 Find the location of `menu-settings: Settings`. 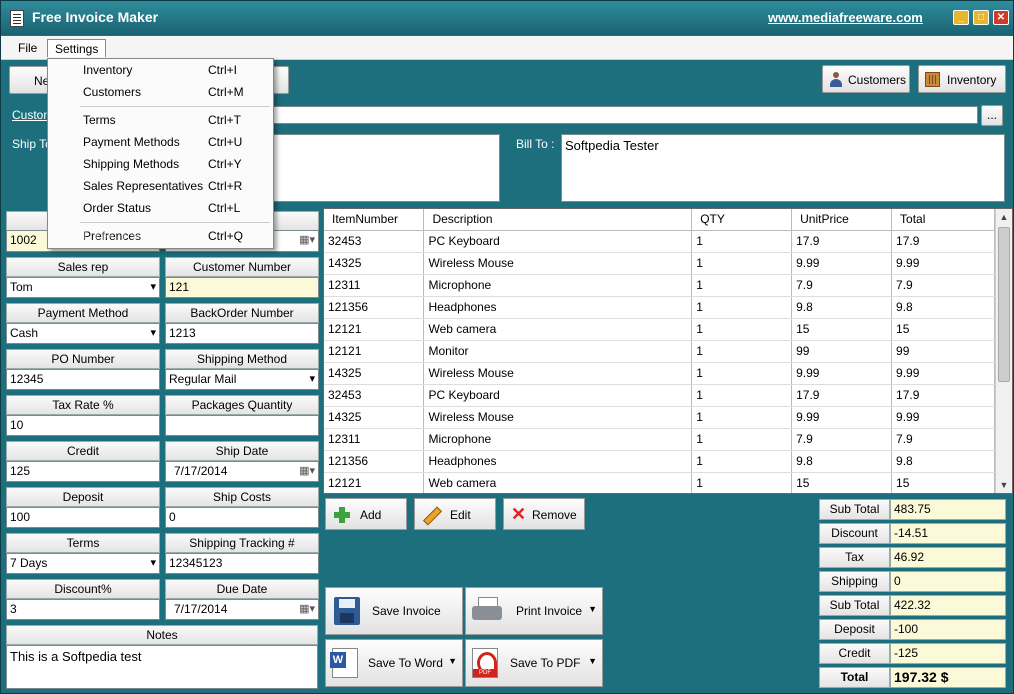

menu-settings: Settings is located at coordinates (77, 48).